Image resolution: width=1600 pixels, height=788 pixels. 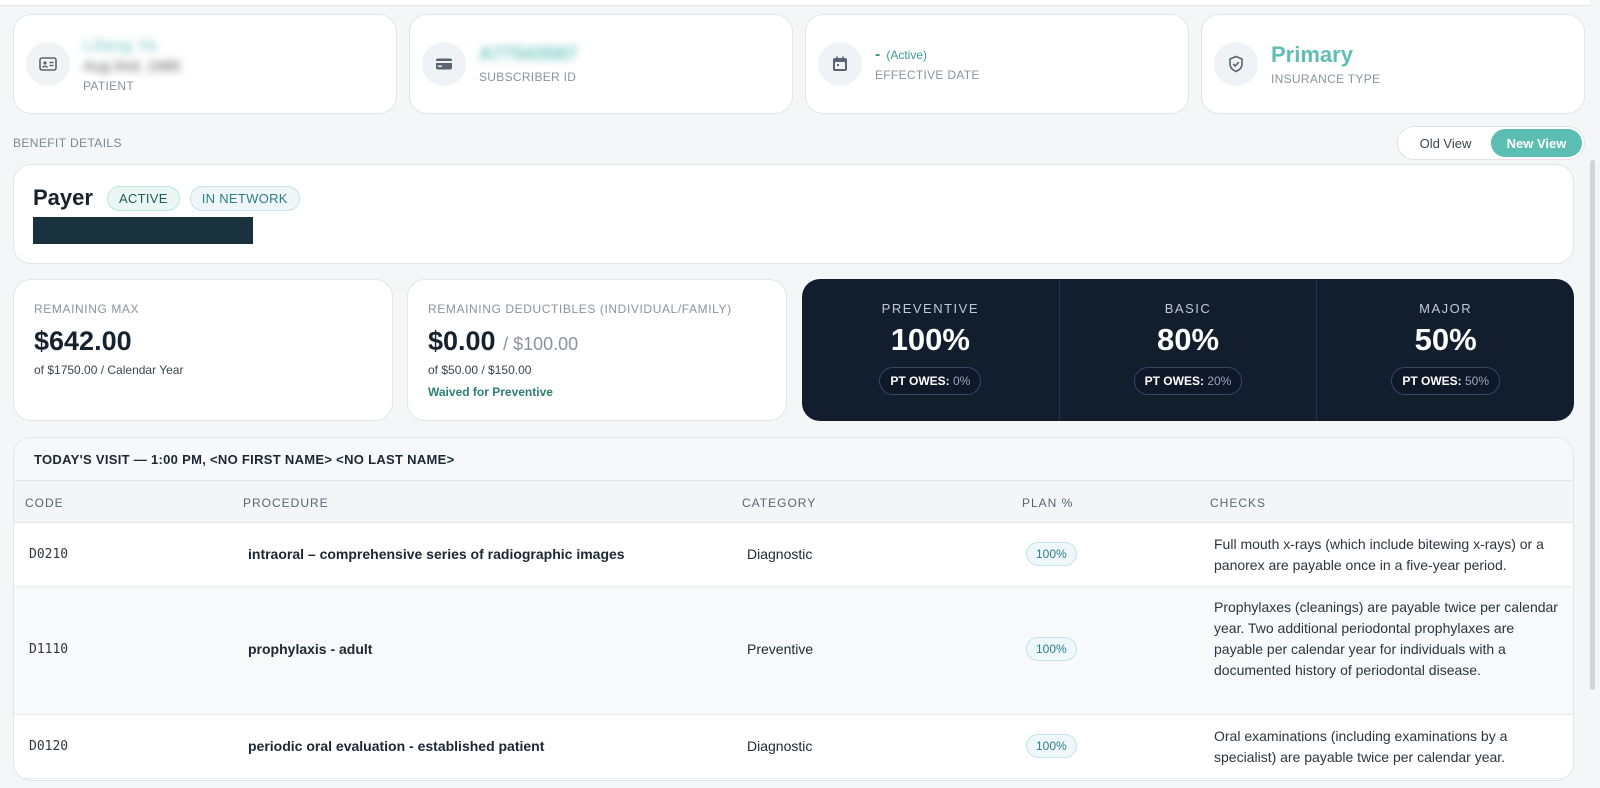 I want to click on coverage-major: MAJOR 50% PT OWES: 50%, so click(x=1445, y=350).